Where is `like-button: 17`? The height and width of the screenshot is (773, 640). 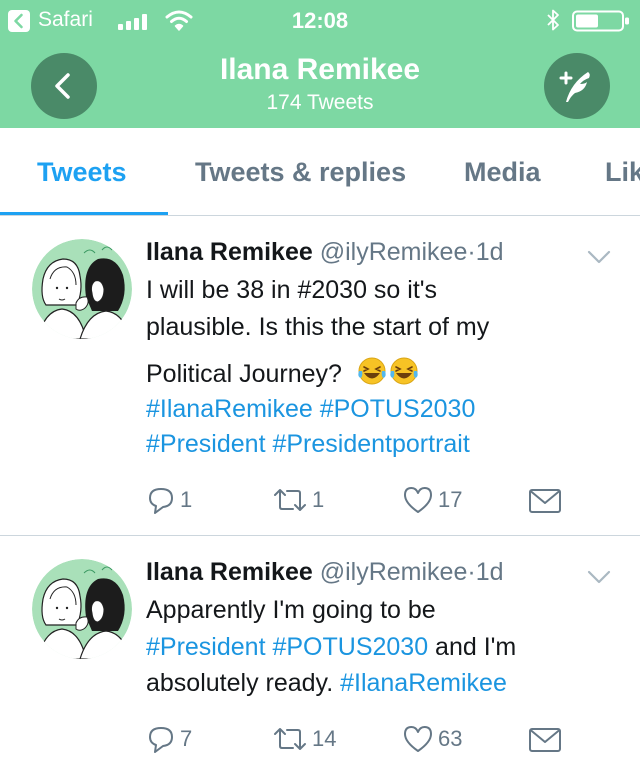 like-button: 17 is located at coordinates (432, 500).